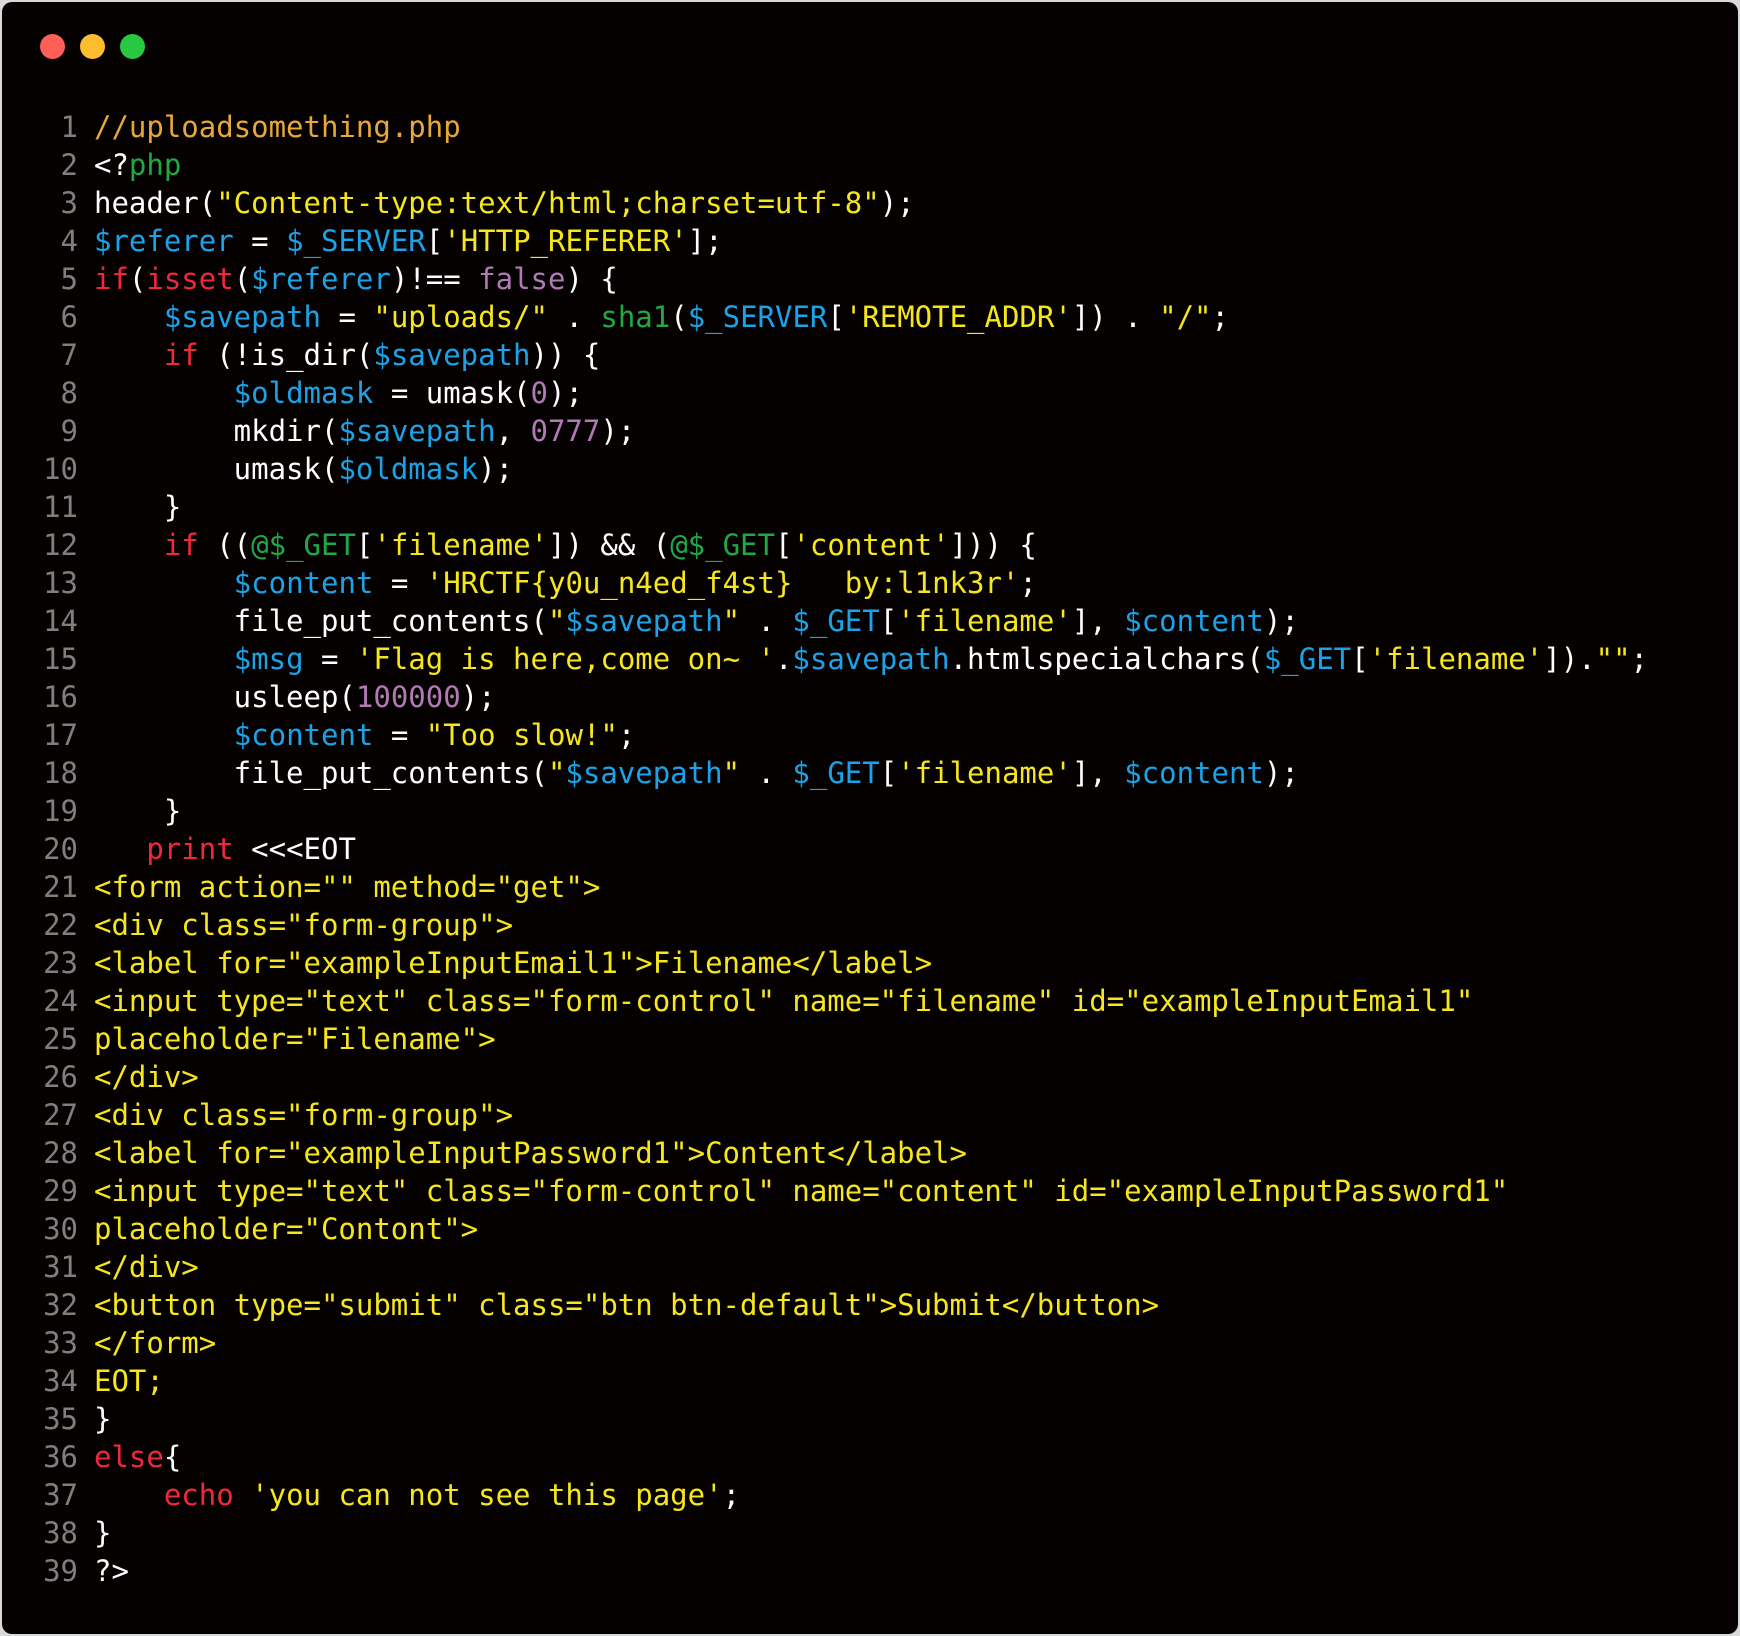 The width and height of the screenshot is (1740, 1636). I want to click on line-number: 33, so click(60, 1343).